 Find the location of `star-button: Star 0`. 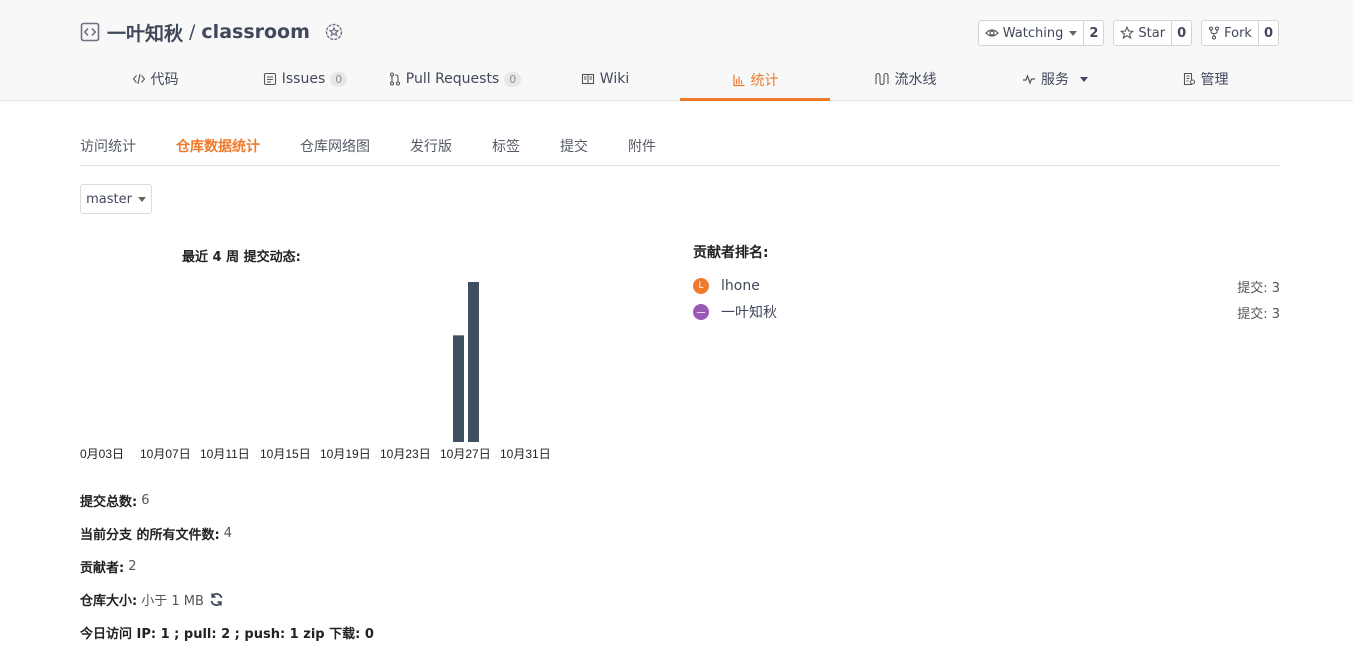

star-button: Star 0 is located at coordinates (1153, 33).